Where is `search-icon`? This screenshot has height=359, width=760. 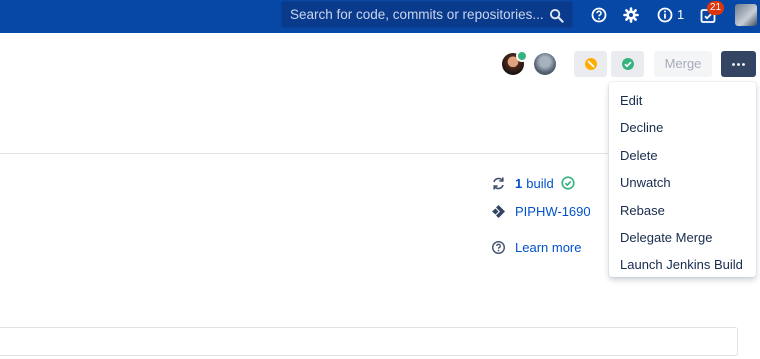 search-icon is located at coordinates (556, 15).